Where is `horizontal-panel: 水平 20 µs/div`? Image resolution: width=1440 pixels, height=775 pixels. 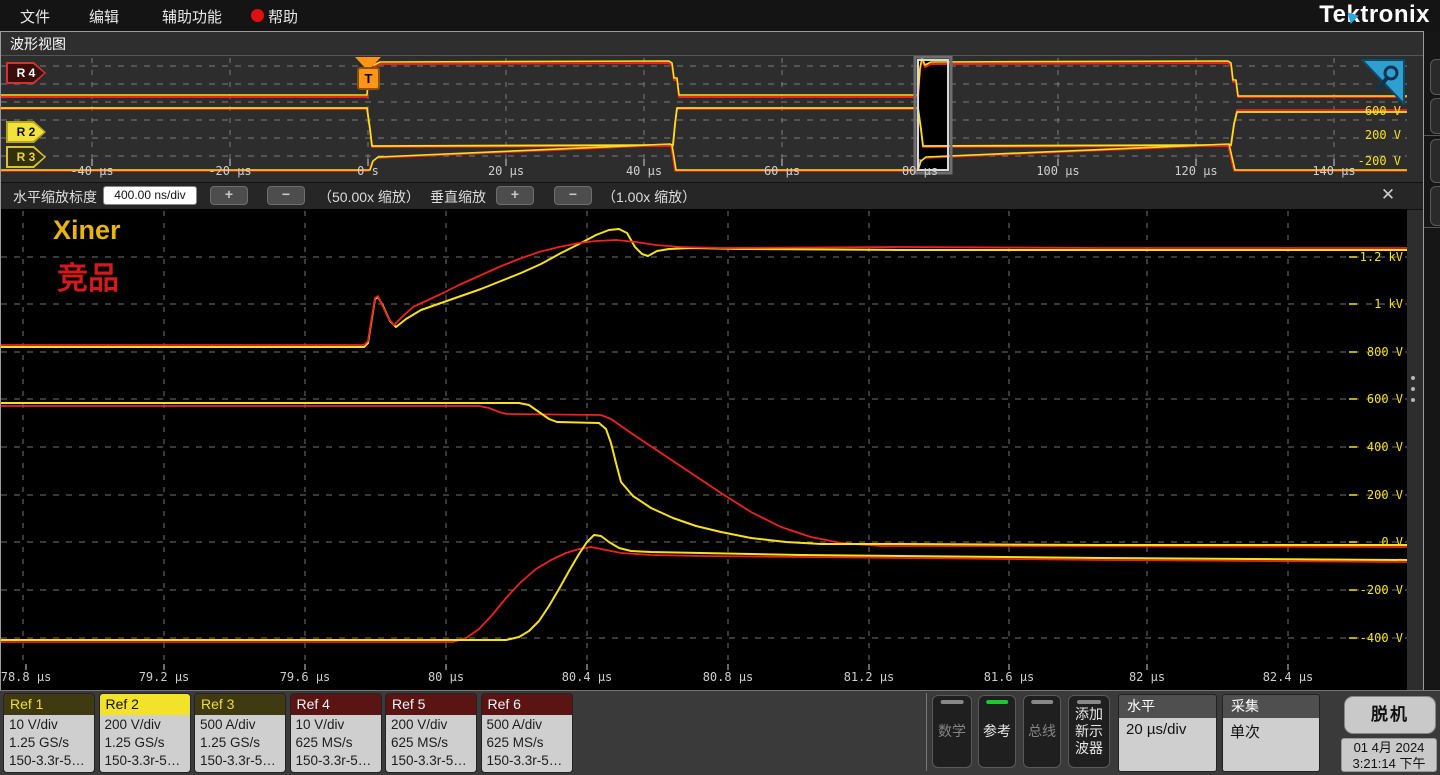 horizontal-panel: 水平 20 µs/div is located at coordinates (1167, 733).